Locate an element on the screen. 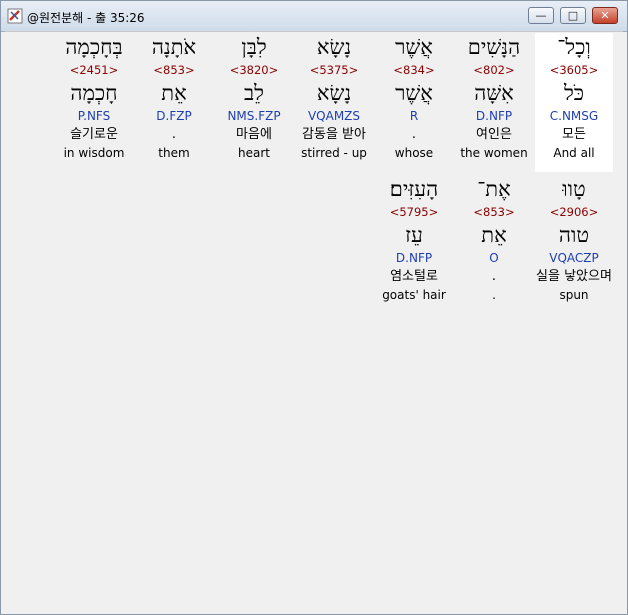  strong-number: <5795> is located at coordinates (414, 212).